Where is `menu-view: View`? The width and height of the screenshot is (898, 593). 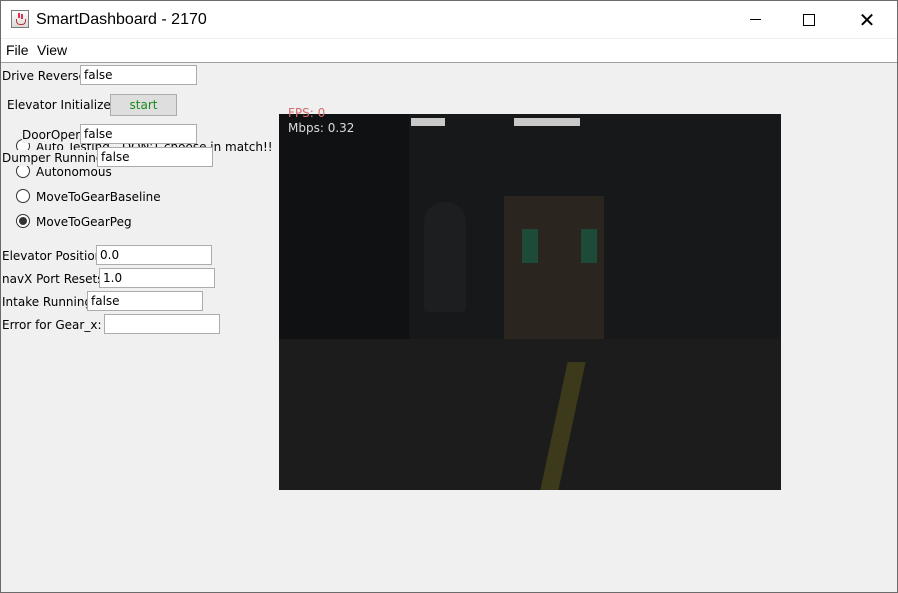 menu-view: View is located at coordinates (52, 50).